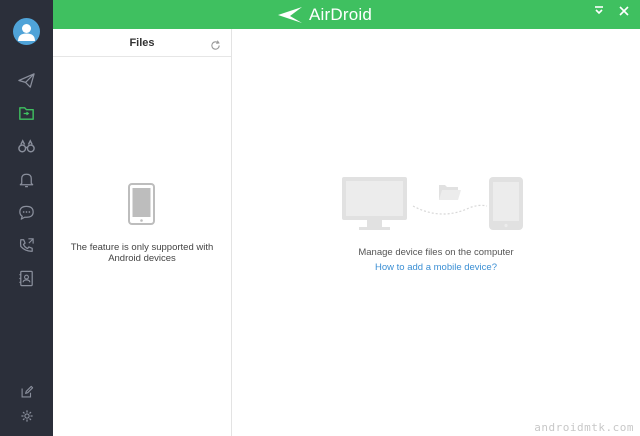 The image size is (640, 436). Describe the element at coordinates (290, 14) in the screenshot. I see `airdroid-logo-icon` at that location.